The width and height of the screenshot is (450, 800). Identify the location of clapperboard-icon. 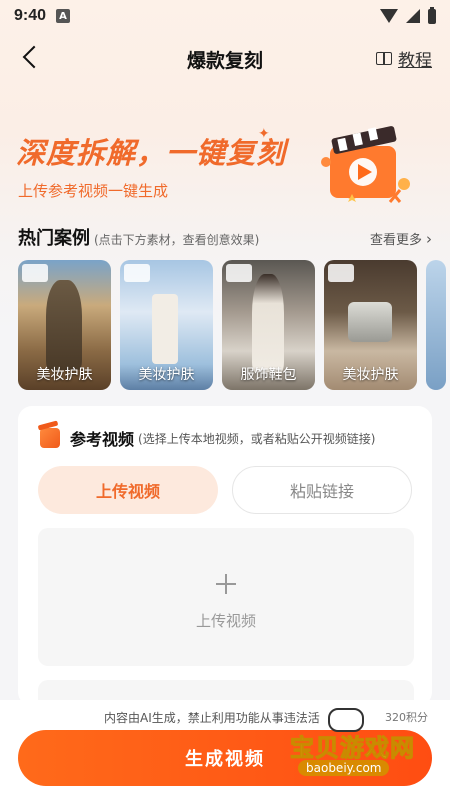
(50, 438).